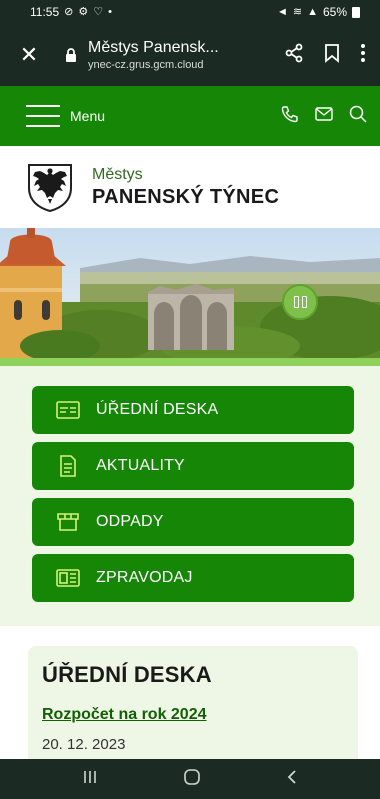  Describe the element at coordinates (358, 116) in the screenshot. I see `search-icon` at that location.